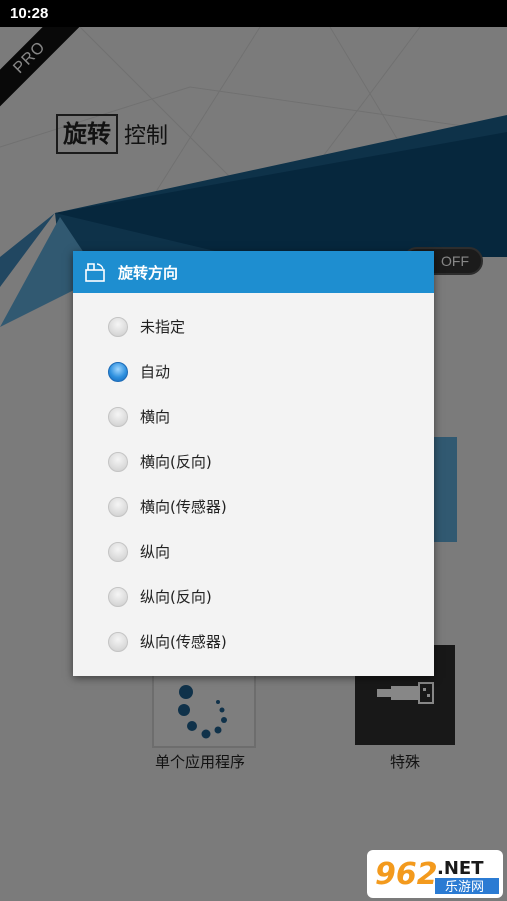 Image resolution: width=507 pixels, height=901 pixels. Describe the element at coordinates (163, 327) in the screenshot. I see `option-label: 未指定` at that location.